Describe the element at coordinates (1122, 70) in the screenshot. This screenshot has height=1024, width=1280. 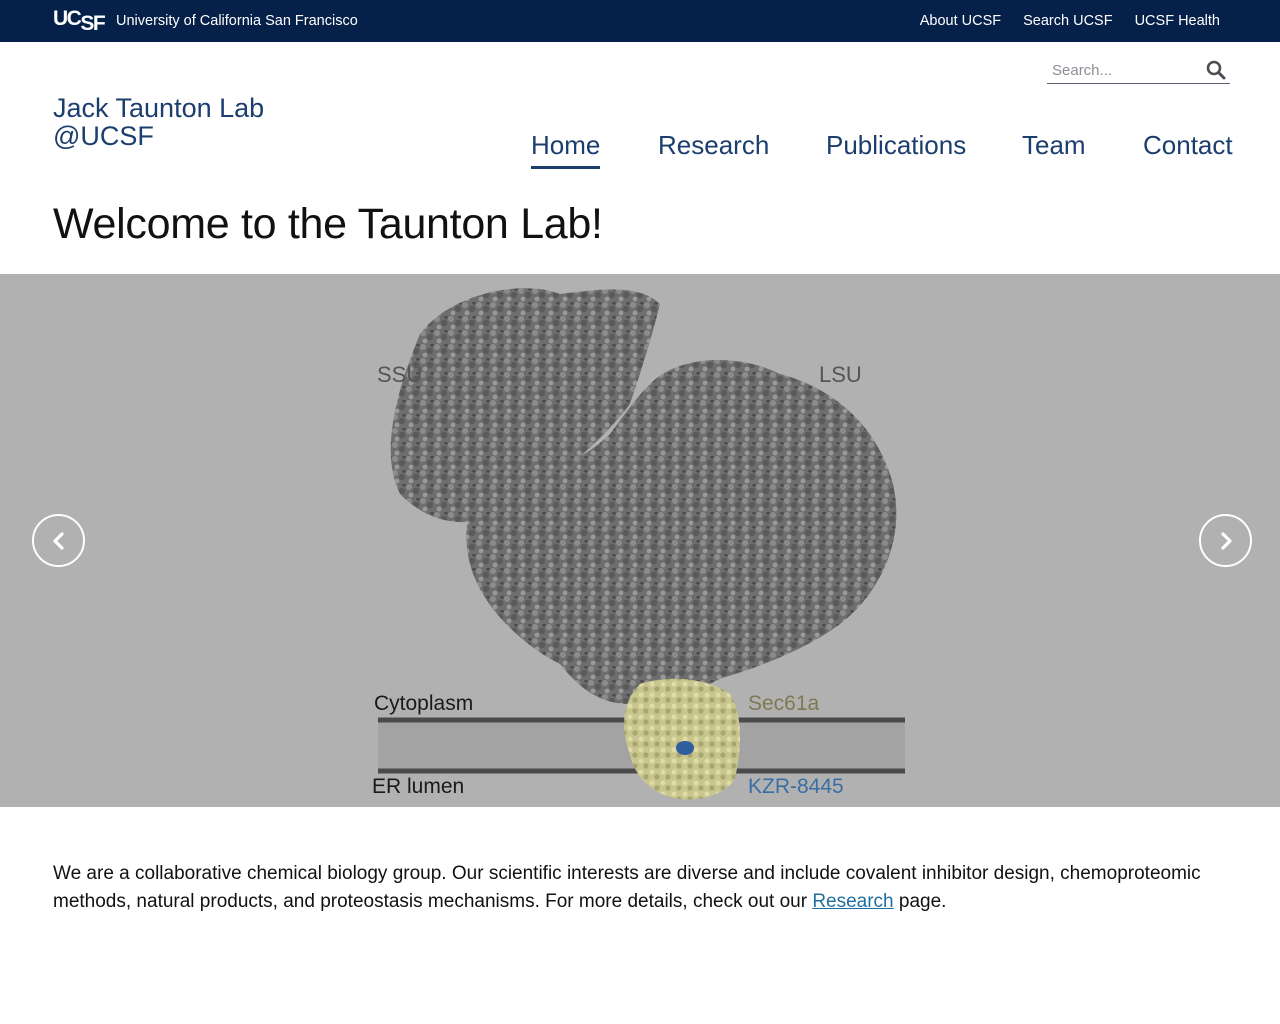
I see `search-input` at that location.